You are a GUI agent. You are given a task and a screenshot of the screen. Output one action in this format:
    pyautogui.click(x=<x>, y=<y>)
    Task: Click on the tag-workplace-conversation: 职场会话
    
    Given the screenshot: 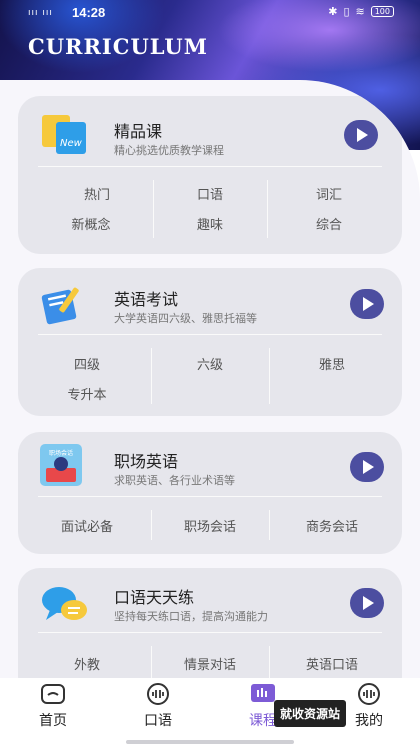 What is the action you would take?
    pyautogui.click(x=210, y=525)
    